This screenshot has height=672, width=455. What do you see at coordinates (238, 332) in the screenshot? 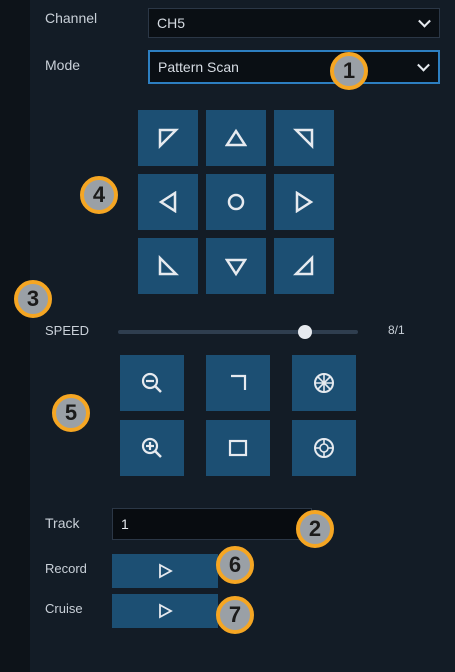
I see `speed-slider` at bounding box center [238, 332].